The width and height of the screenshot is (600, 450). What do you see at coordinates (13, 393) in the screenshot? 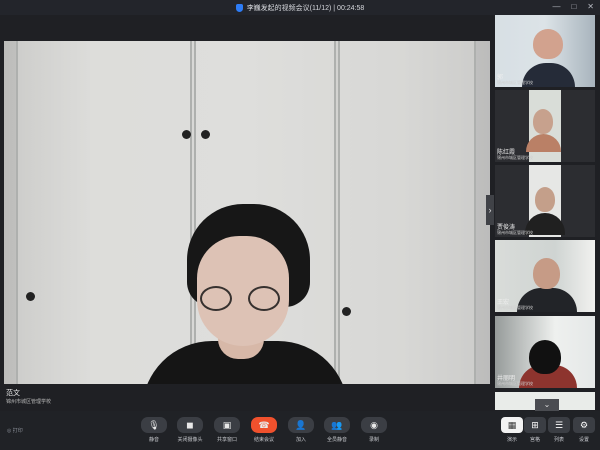
I see `main-participant-name: 范文` at bounding box center [13, 393].